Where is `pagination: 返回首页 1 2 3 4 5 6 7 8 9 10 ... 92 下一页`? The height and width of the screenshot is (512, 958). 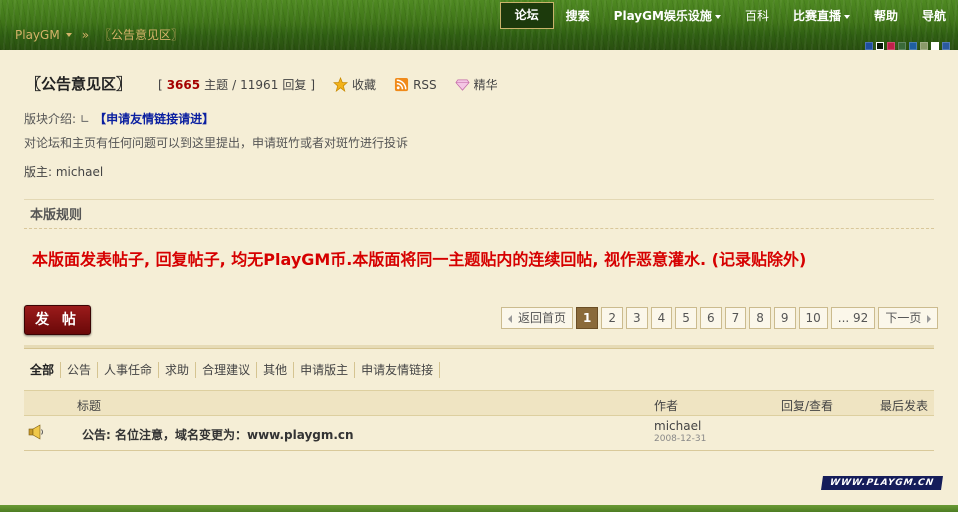 pagination: 返回首页 1 2 3 4 5 6 7 8 9 10 ... 92 下一页 is located at coordinates (720, 318).